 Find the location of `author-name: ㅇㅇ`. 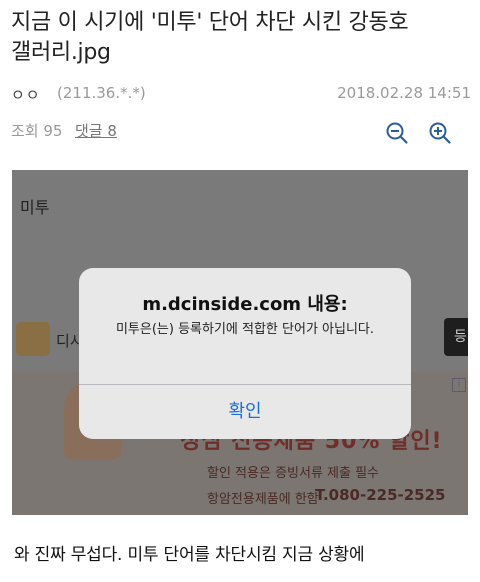

author-name: ㅇㅇ is located at coordinates (26, 94).